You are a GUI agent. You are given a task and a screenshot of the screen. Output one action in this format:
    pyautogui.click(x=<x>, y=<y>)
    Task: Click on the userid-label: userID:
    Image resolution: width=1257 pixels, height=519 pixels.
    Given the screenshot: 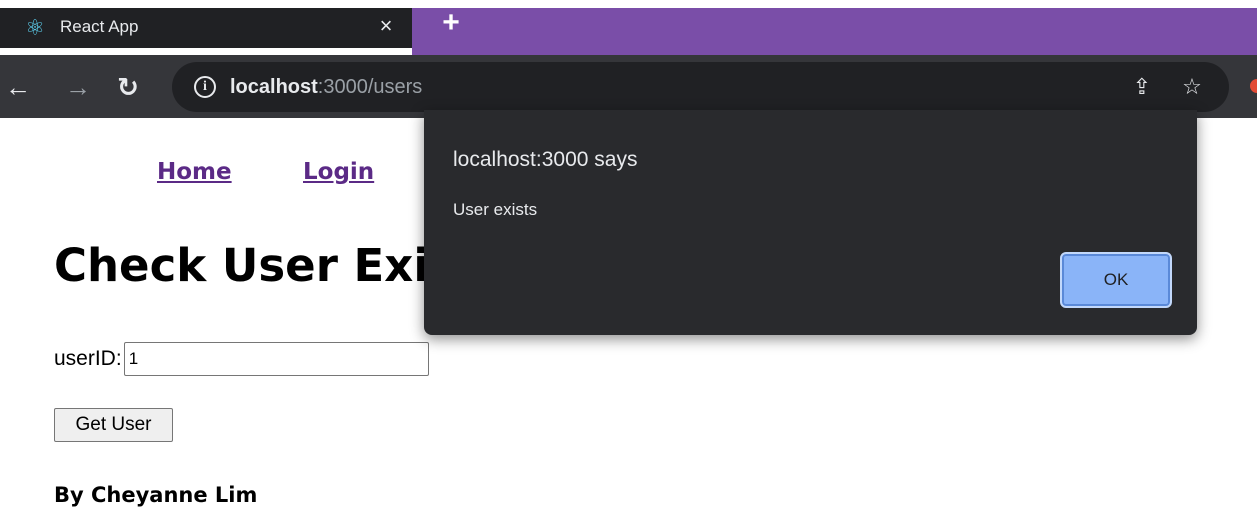 What is the action you would take?
    pyautogui.click(x=88, y=358)
    